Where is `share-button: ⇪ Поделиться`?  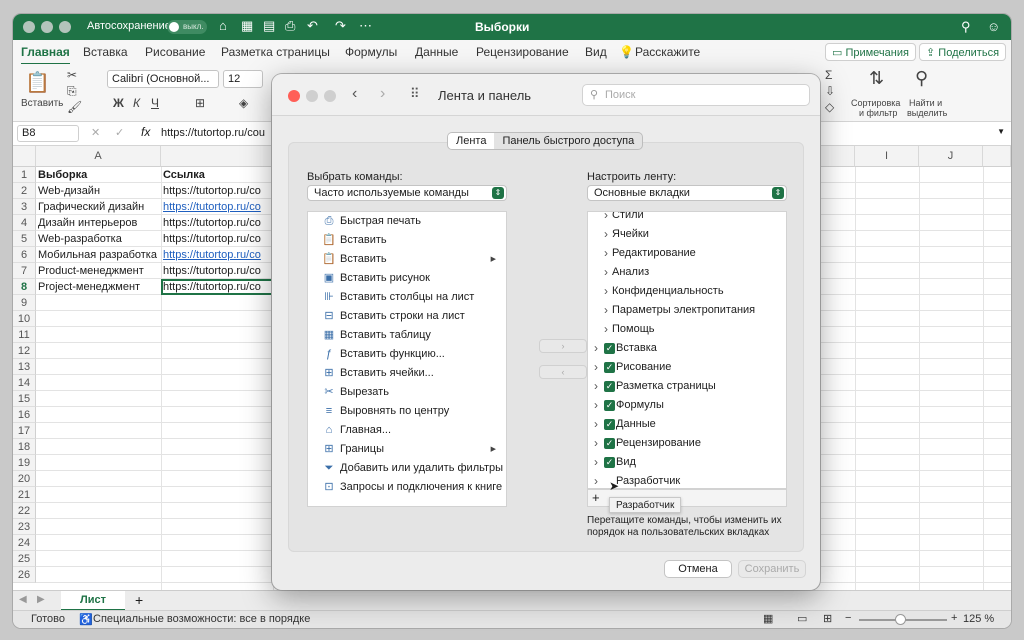 share-button: ⇪ Поделиться is located at coordinates (963, 52).